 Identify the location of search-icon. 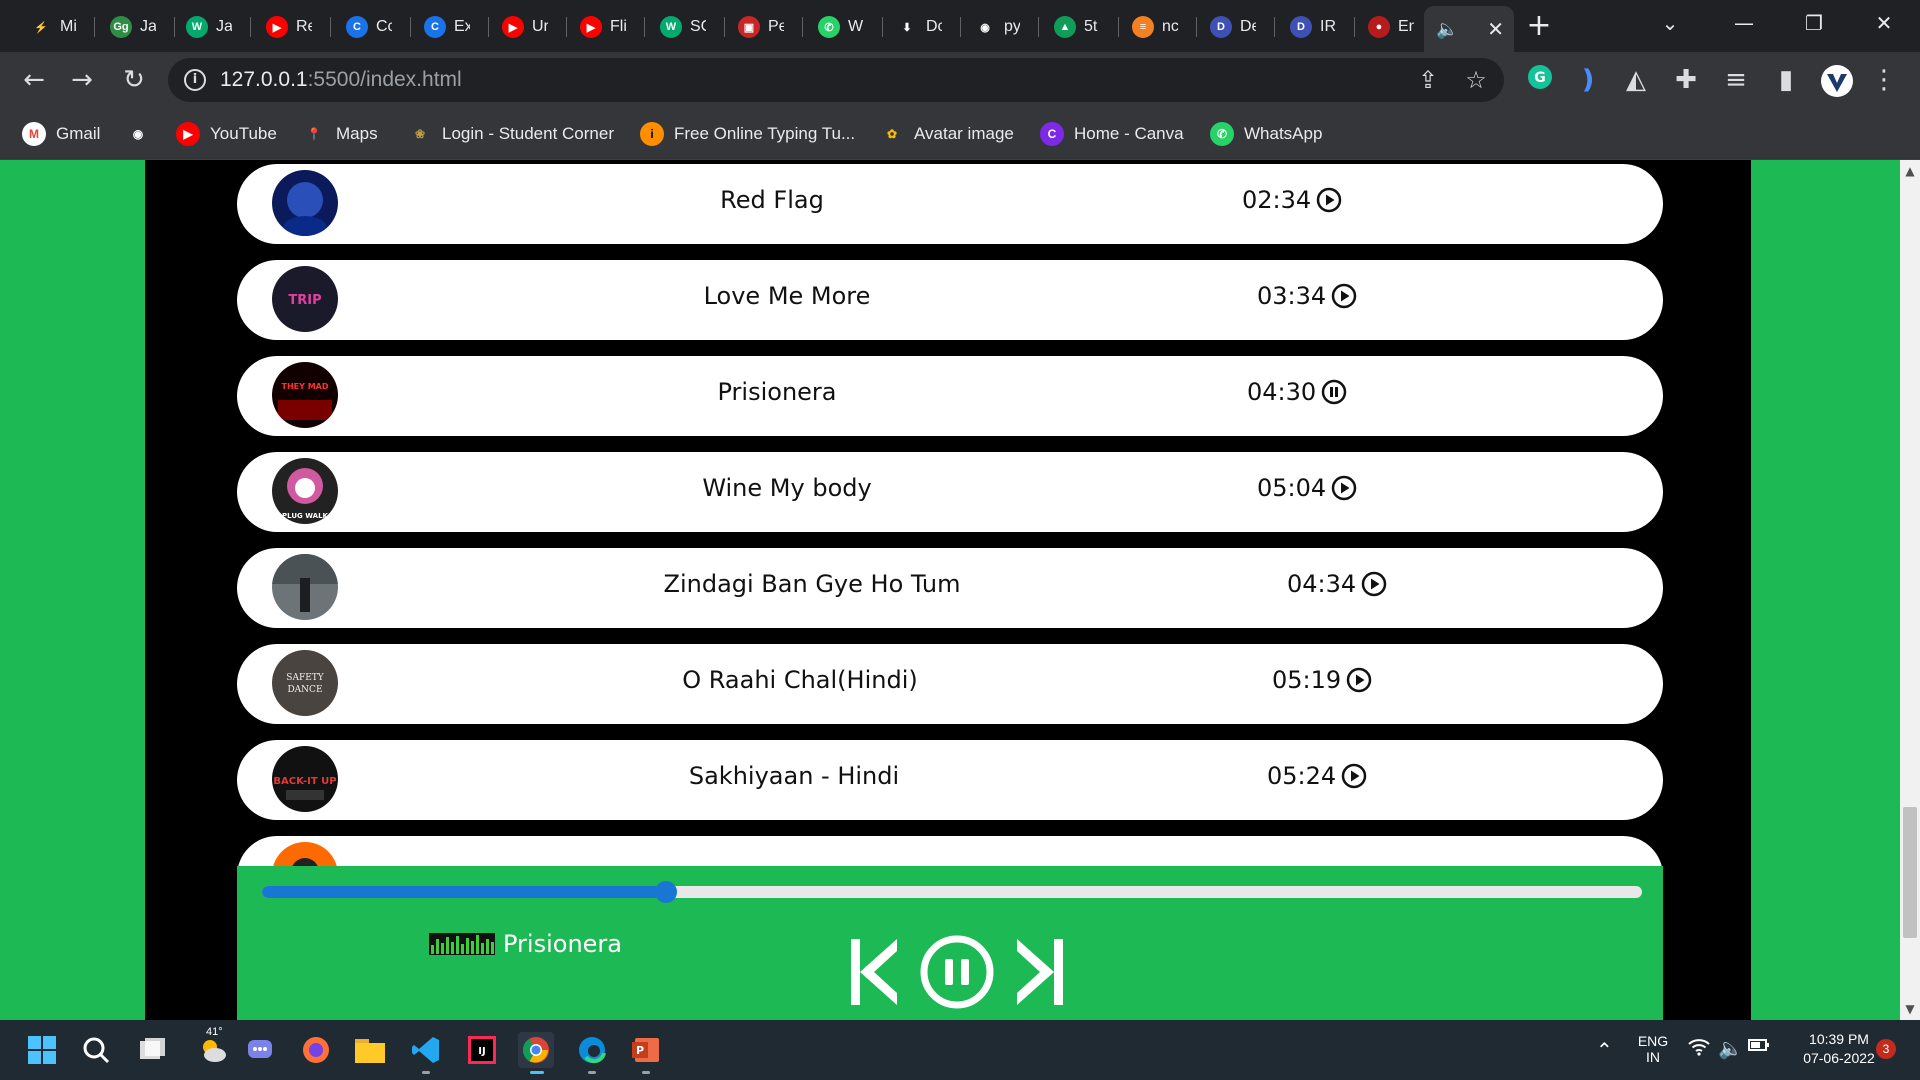
(96, 1050).